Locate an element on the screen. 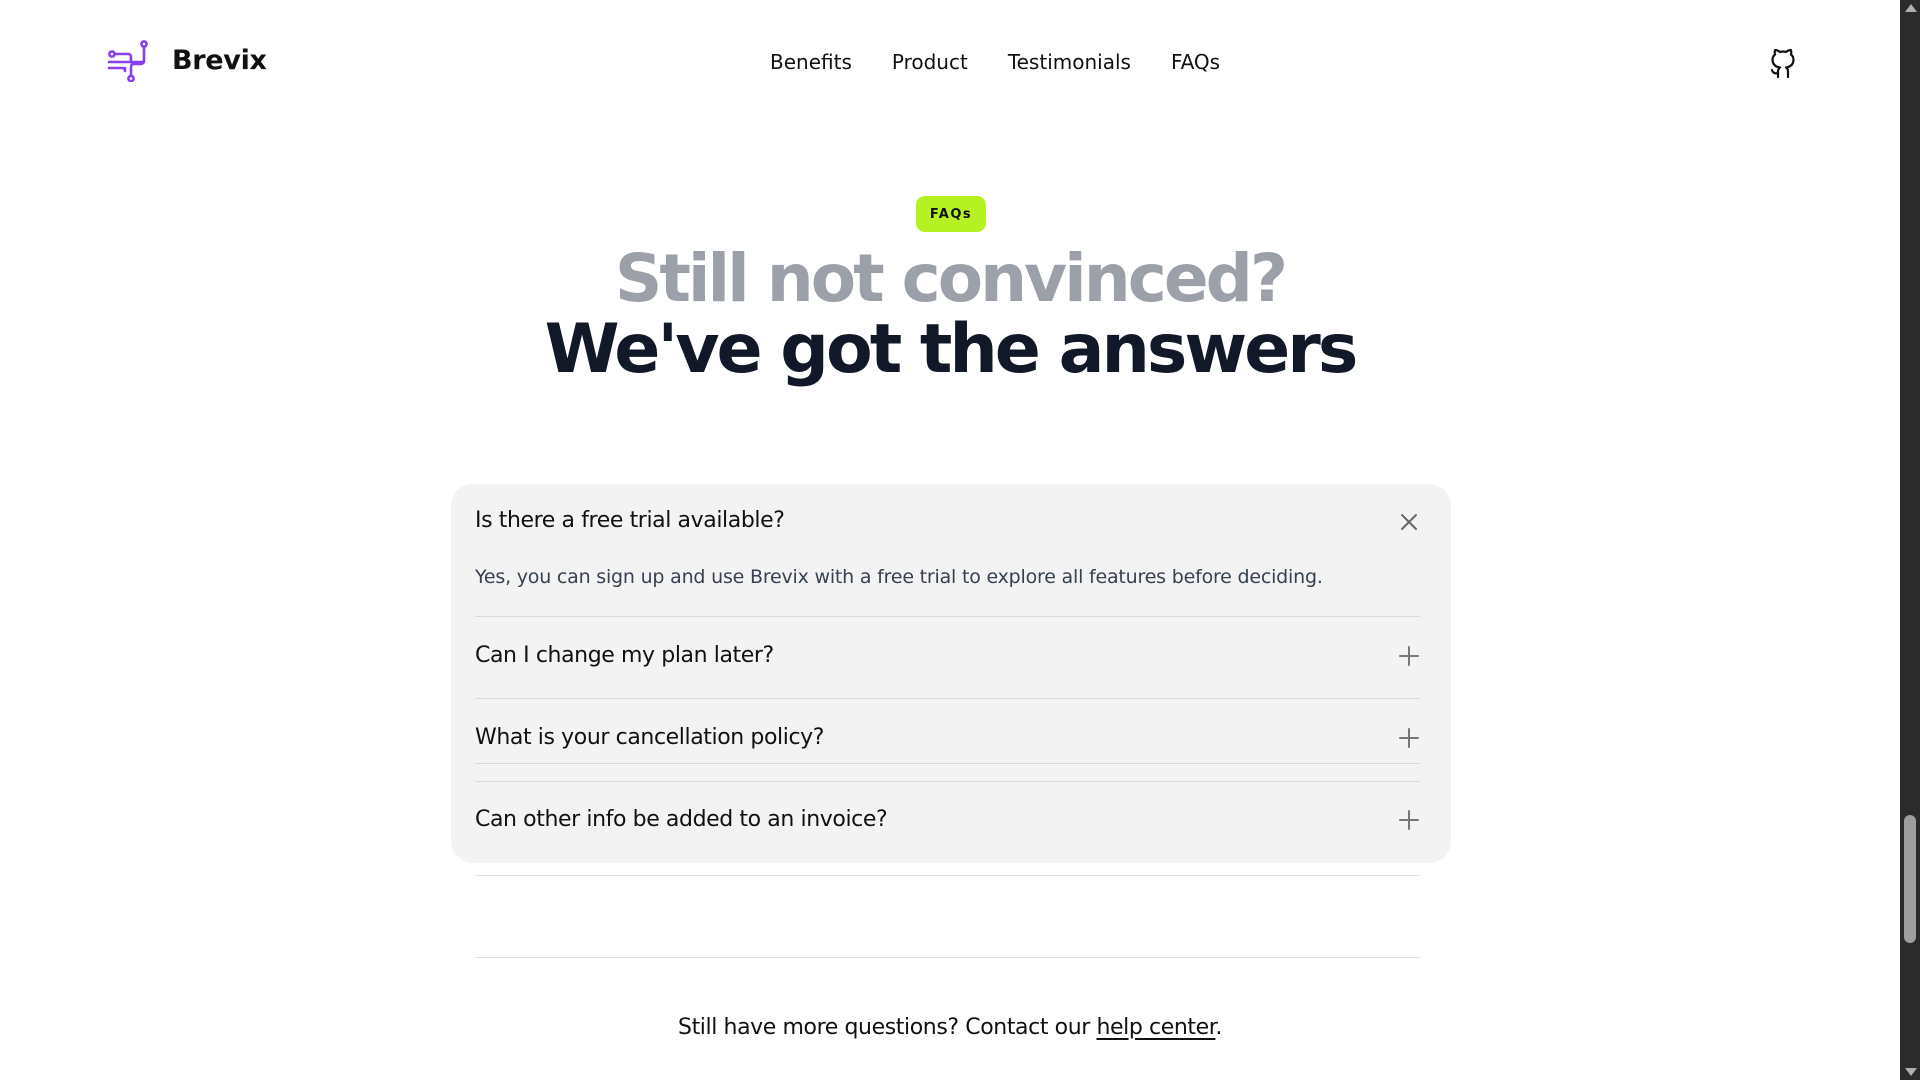 This screenshot has width=1920, height=1080. faq-item: What is your cancellation policy? is located at coordinates (947, 740).